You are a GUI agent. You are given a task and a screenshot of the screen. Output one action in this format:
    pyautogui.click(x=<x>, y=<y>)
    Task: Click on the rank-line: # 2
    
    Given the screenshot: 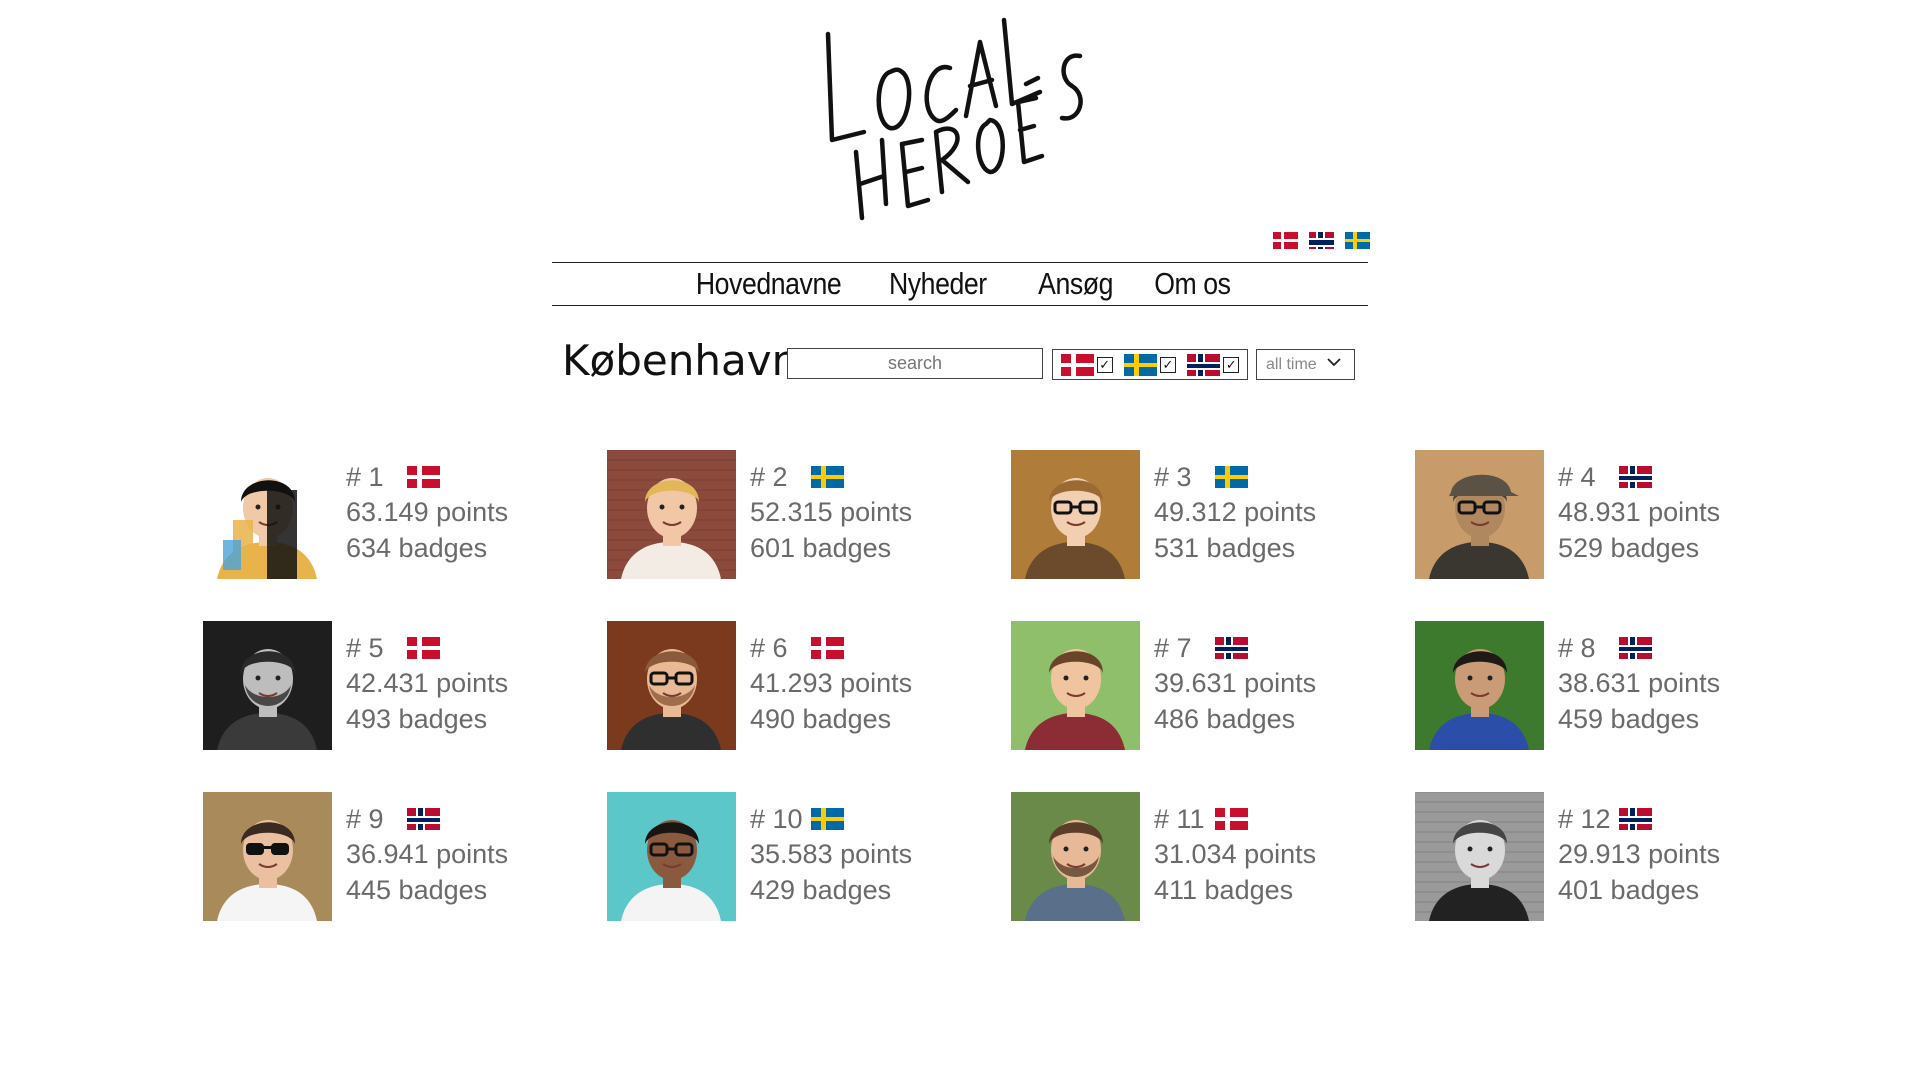 What is the action you would take?
    pyautogui.click(x=831, y=477)
    